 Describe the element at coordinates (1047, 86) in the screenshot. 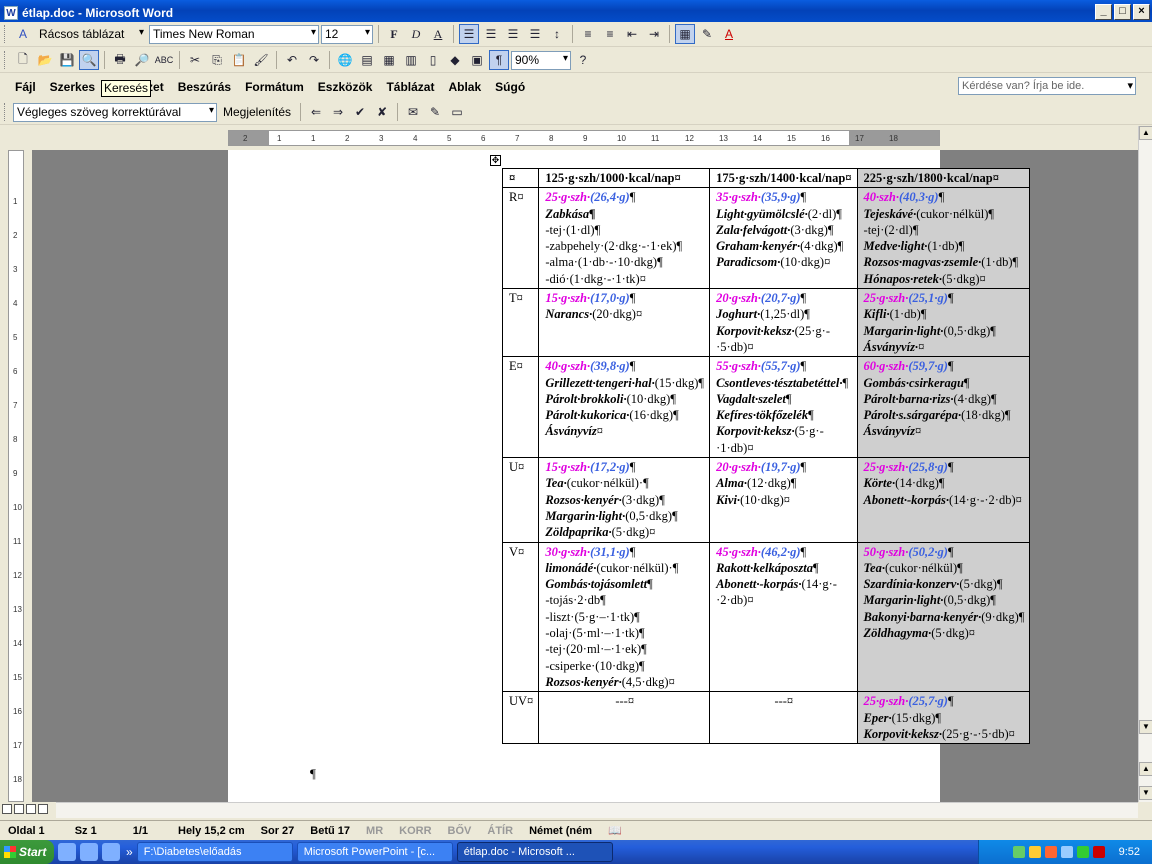

I see `ask-question-box: Kérdése van? Írja be ide.` at that location.